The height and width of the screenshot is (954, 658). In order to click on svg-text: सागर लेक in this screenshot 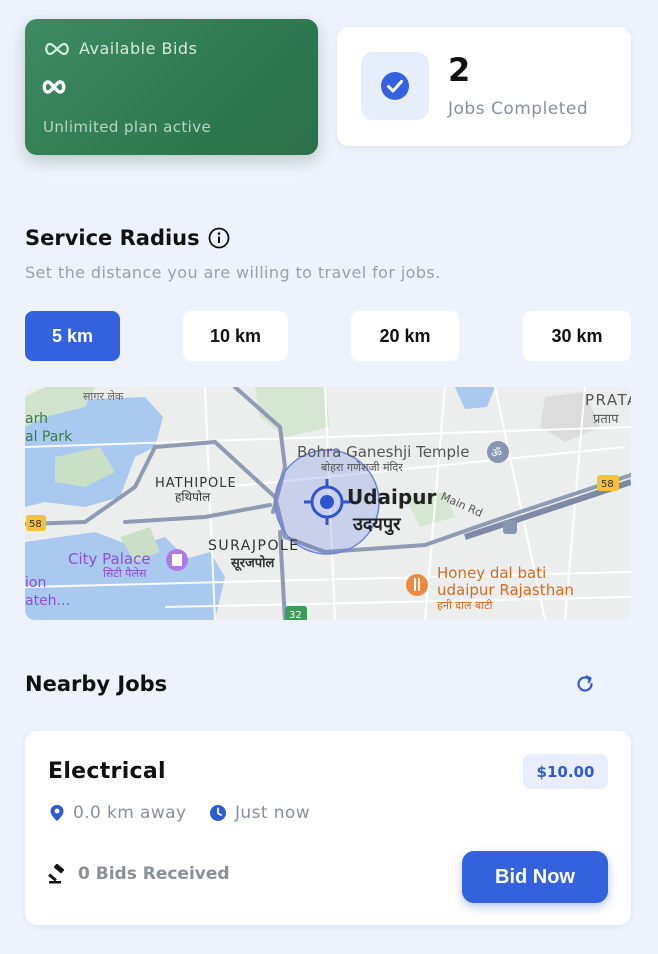, I will do `click(103, 396)`.